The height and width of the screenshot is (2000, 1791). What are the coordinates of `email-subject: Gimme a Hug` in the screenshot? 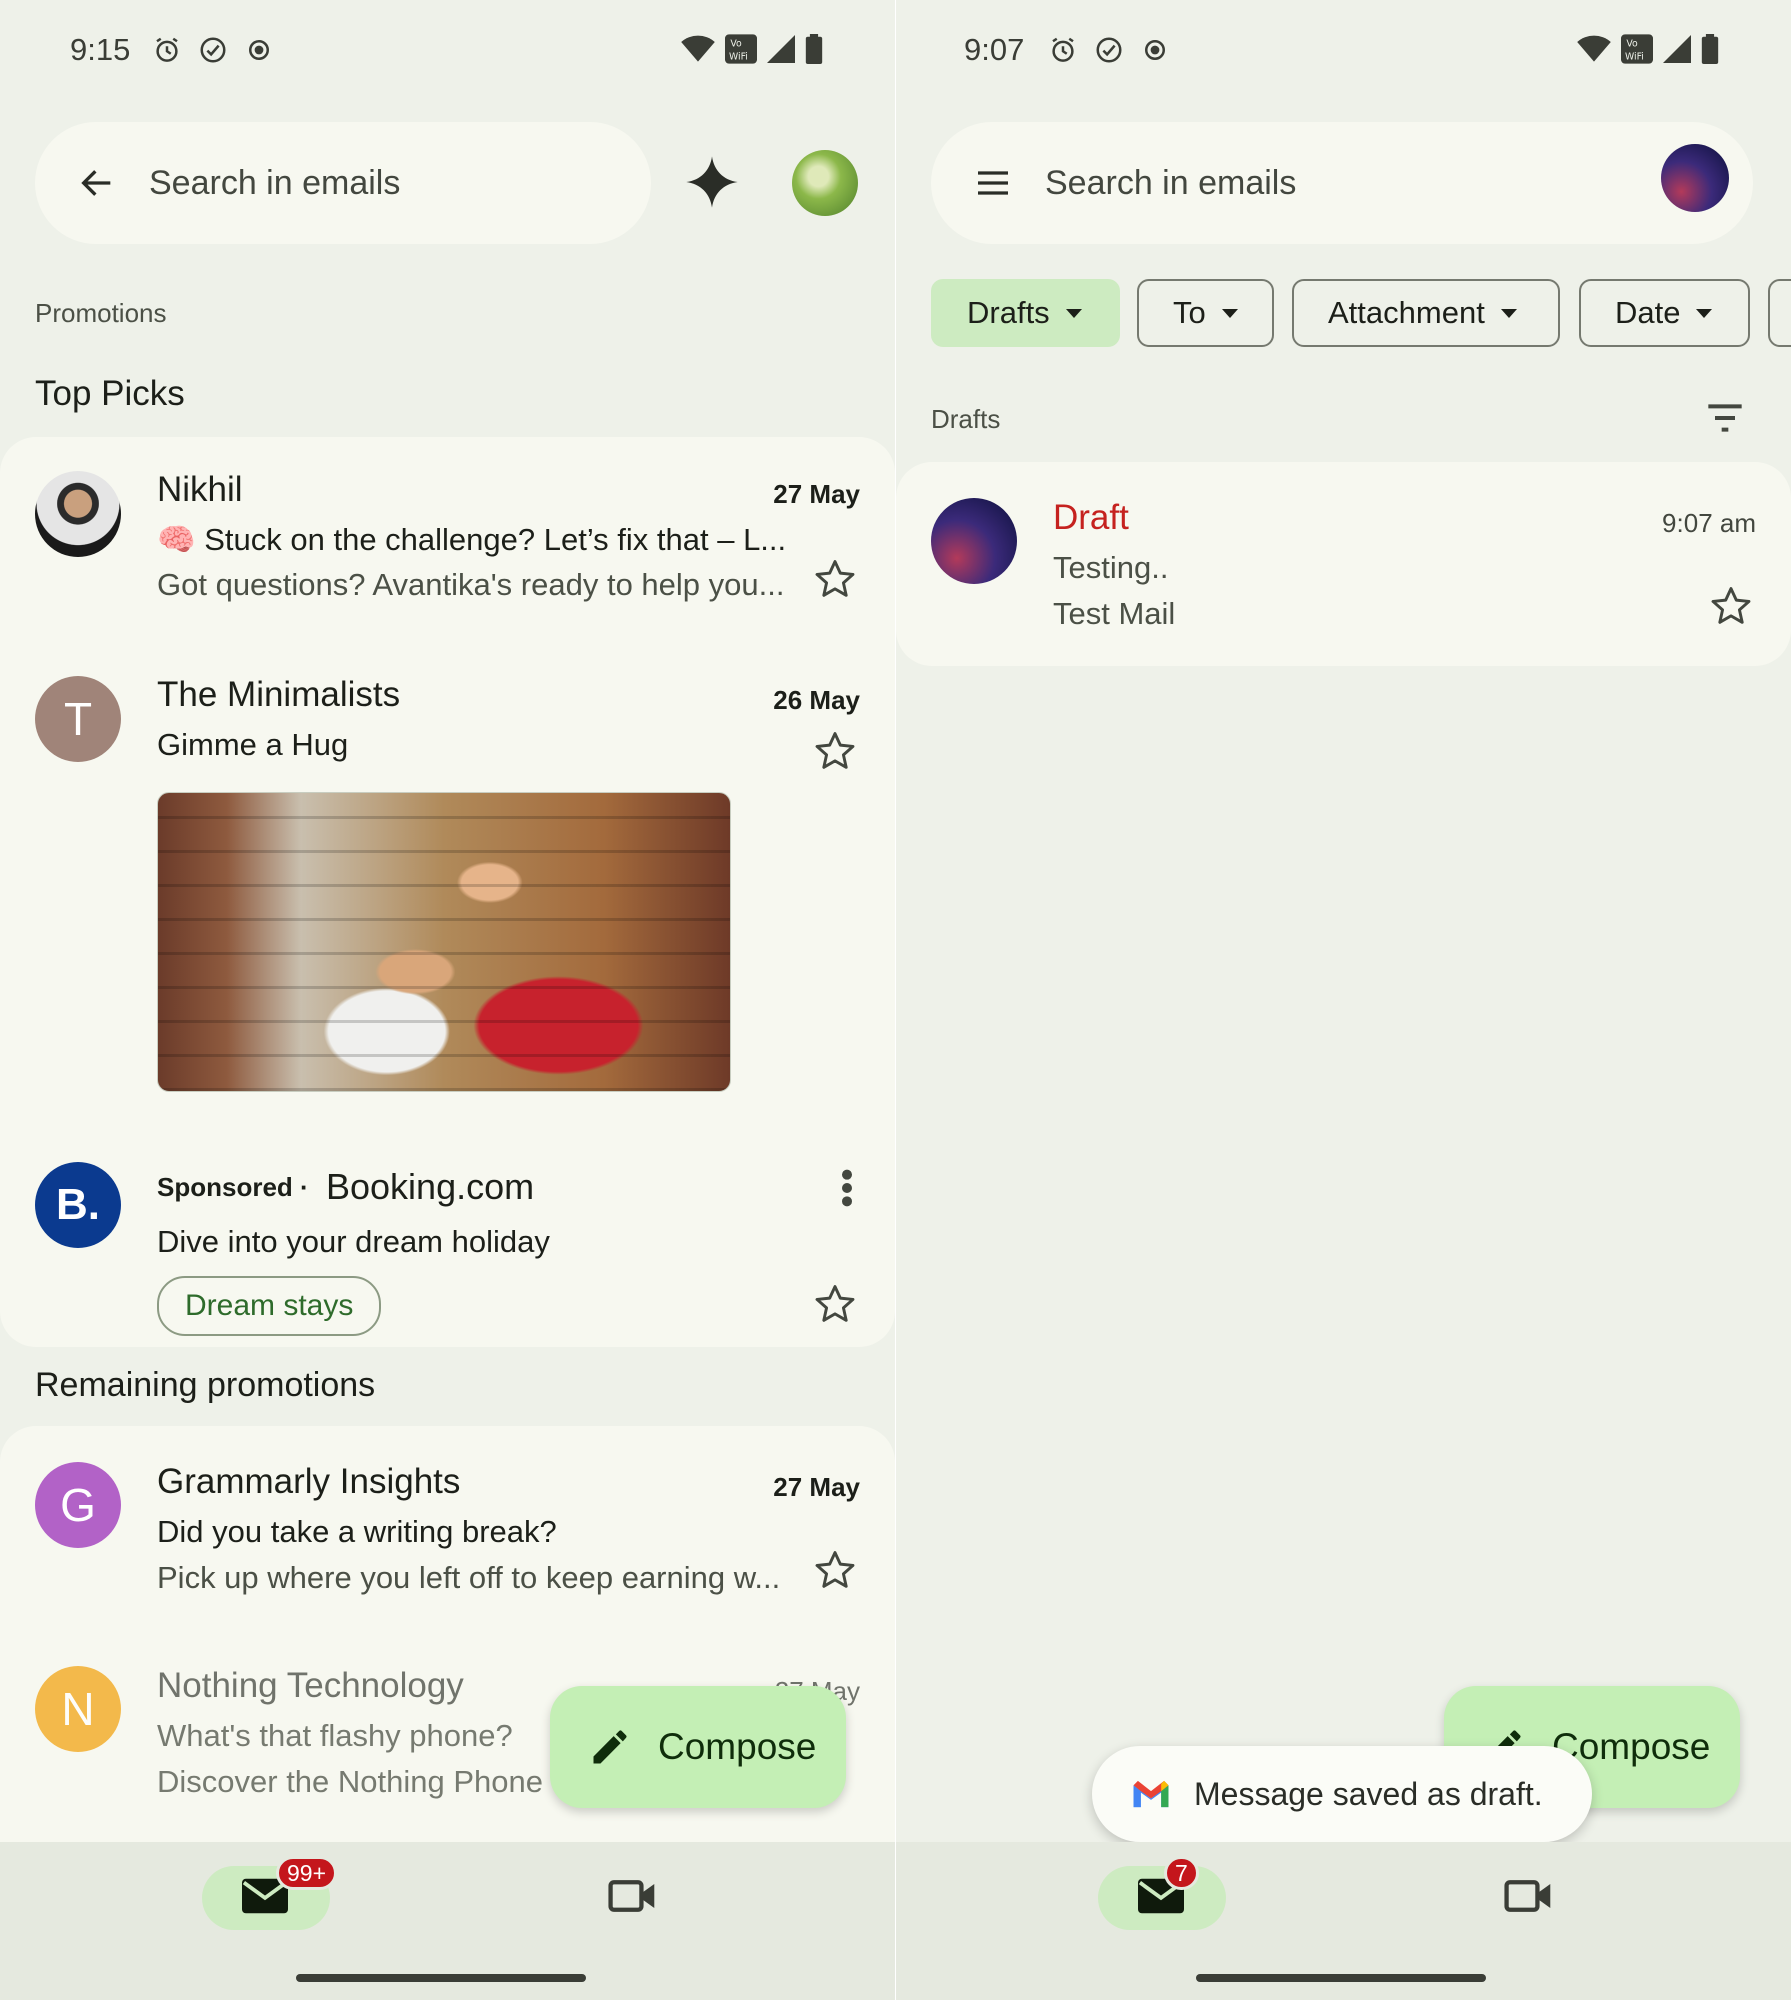 It's located at (253, 744).